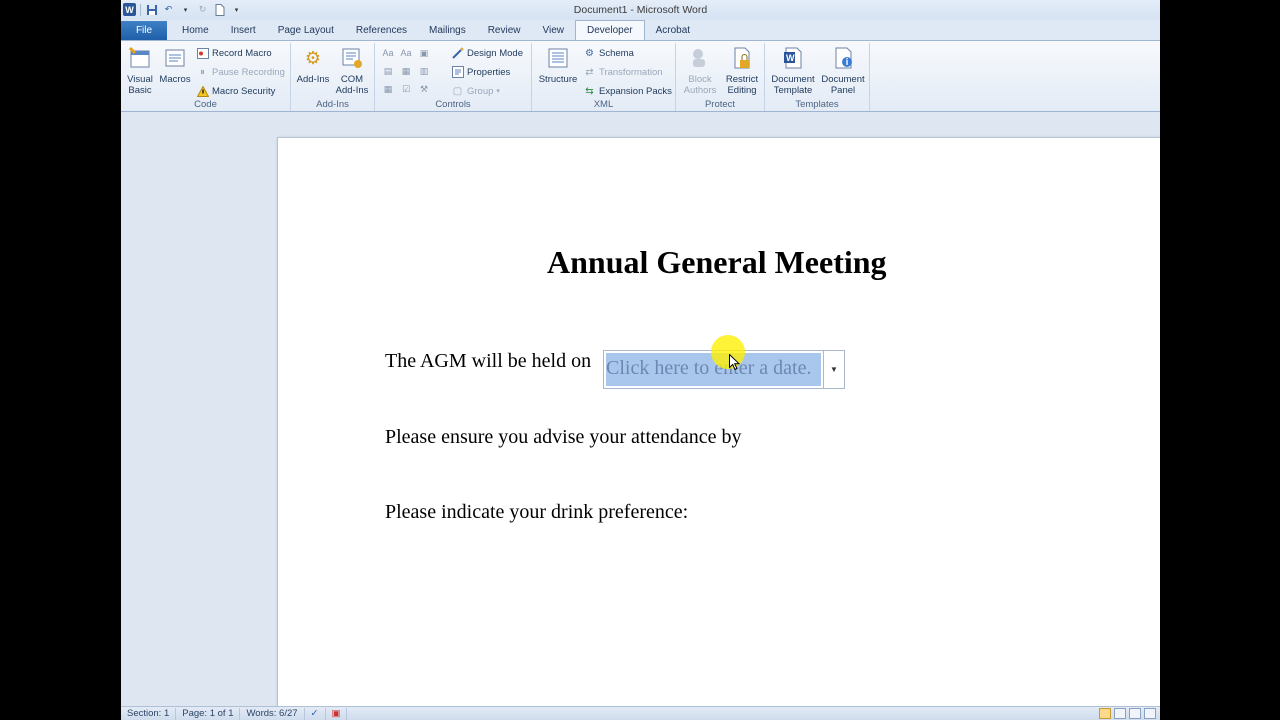 The height and width of the screenshot is (720, 1280). I want to click on document-template-label-1: Document, so click(793, 79).